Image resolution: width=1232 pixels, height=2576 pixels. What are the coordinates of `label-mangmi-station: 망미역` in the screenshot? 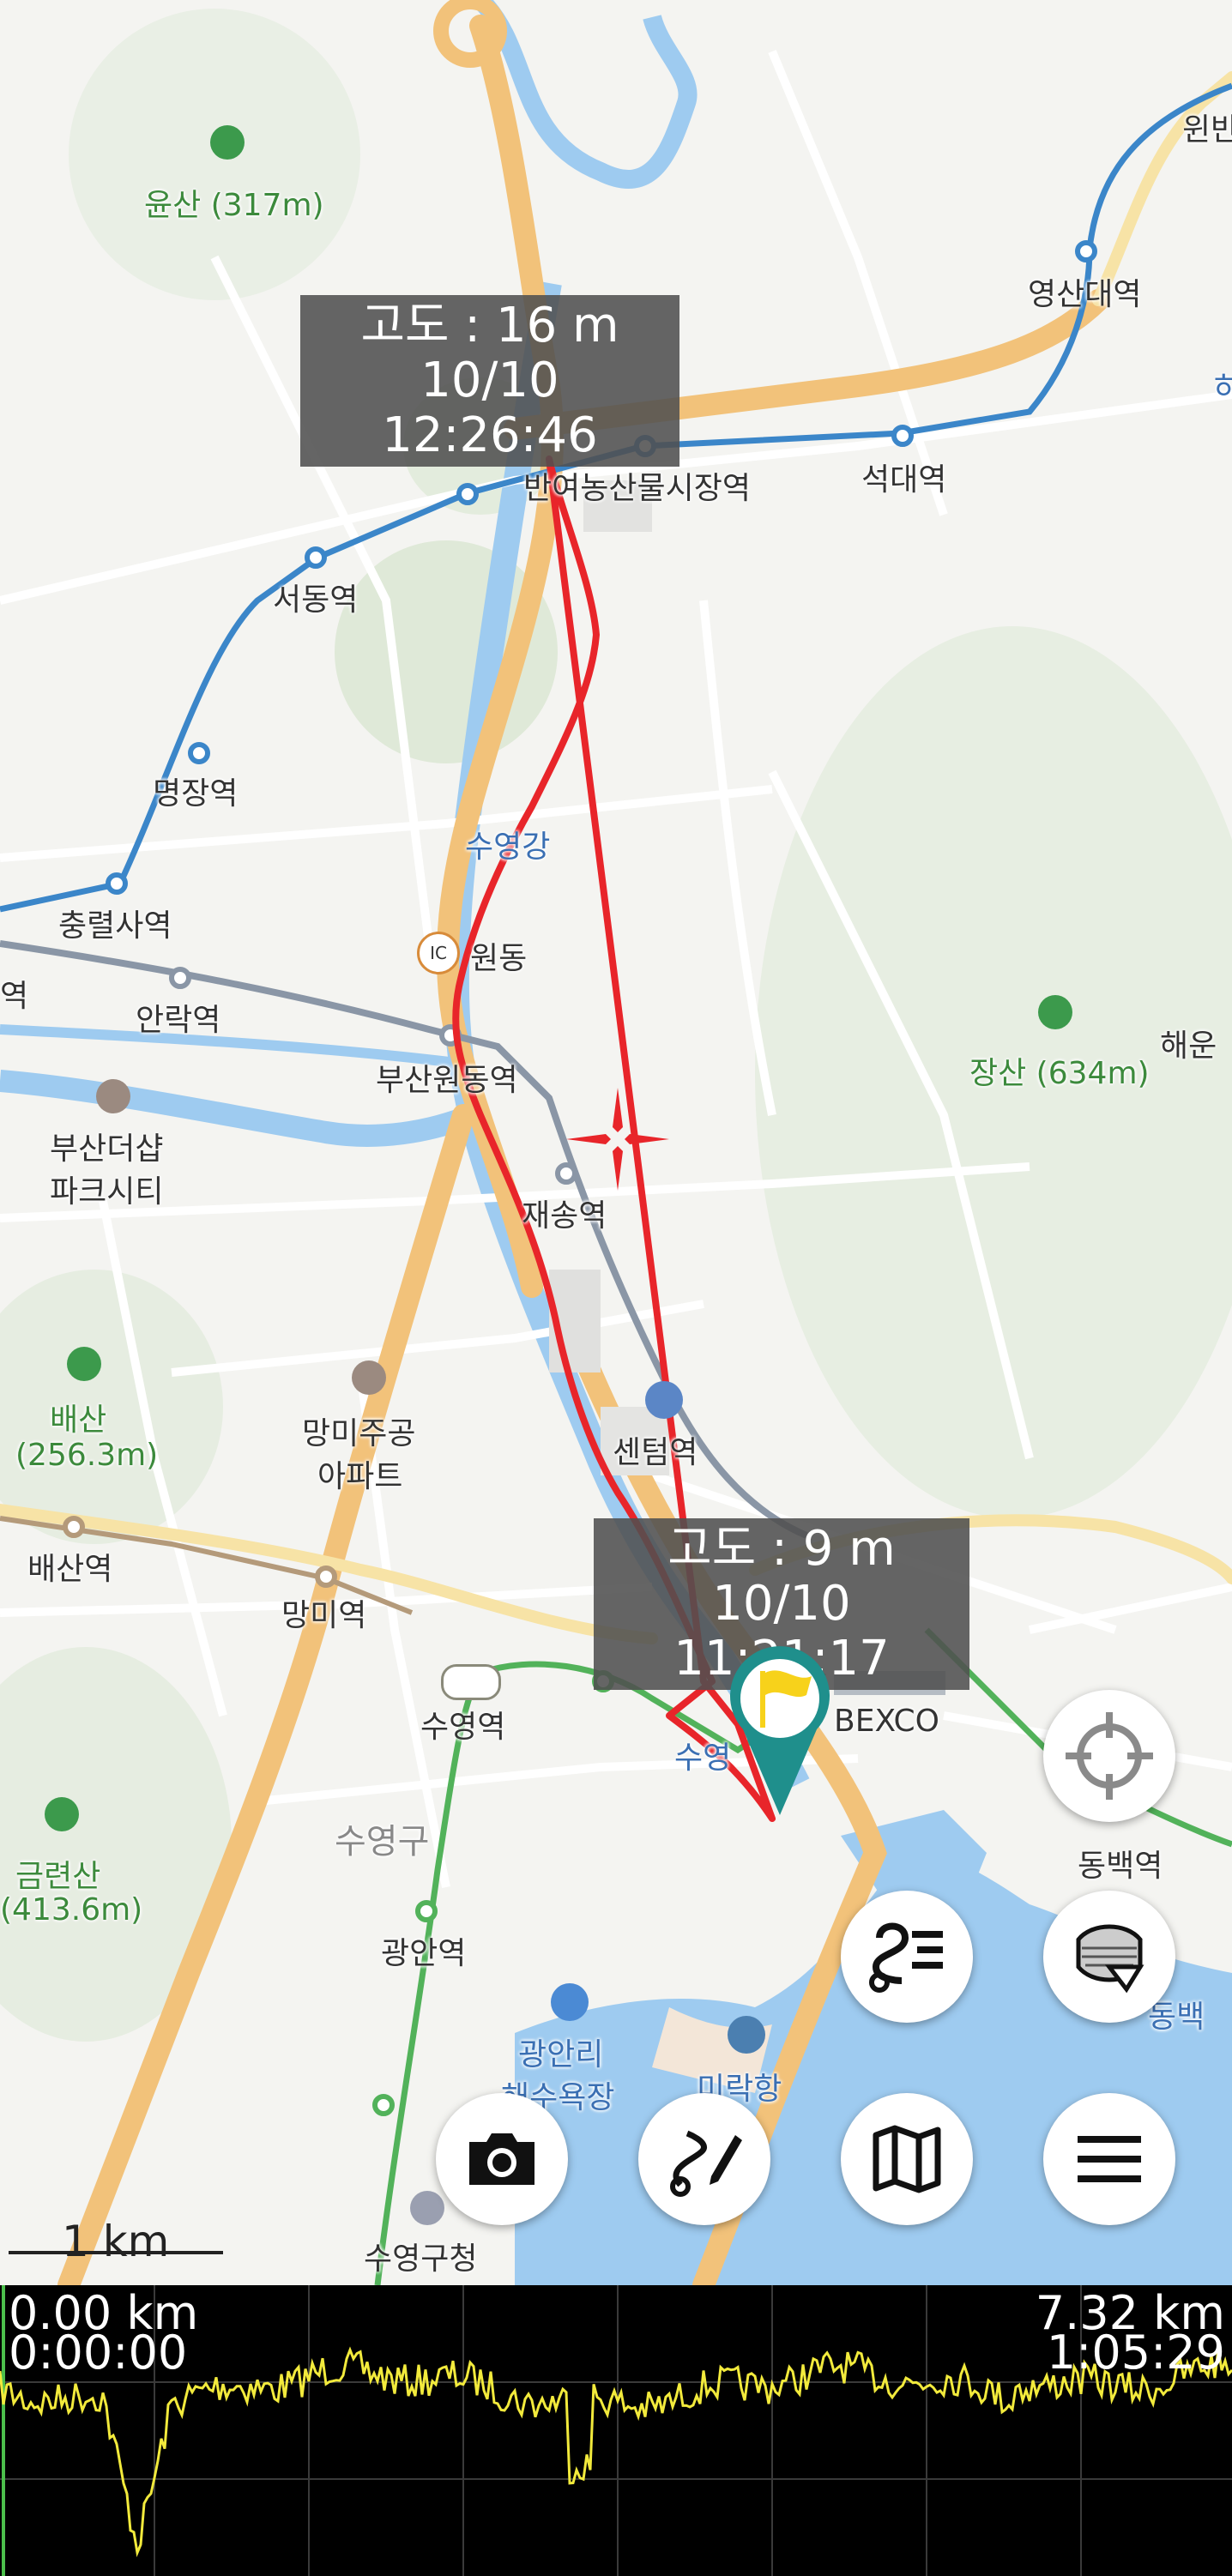 It's located at (324, 1615).